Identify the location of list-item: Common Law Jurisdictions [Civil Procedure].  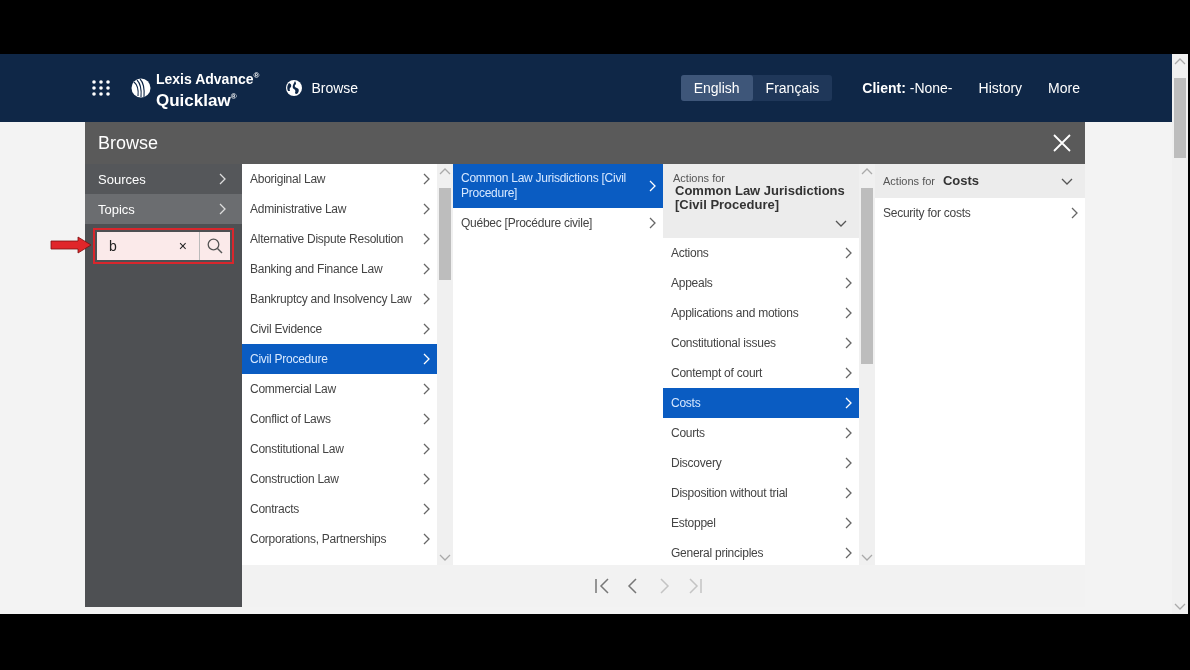
(558, 186).